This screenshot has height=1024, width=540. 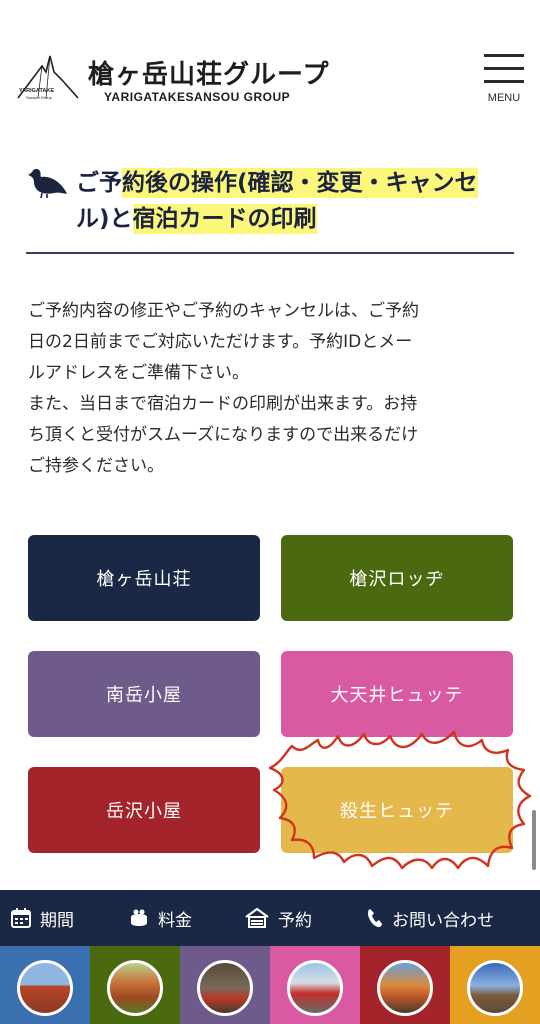 What do you see at coordinates (47, 183) in the screenshot?
I see `ptarmigan-bird-icon` at bounding box center [47, 183].